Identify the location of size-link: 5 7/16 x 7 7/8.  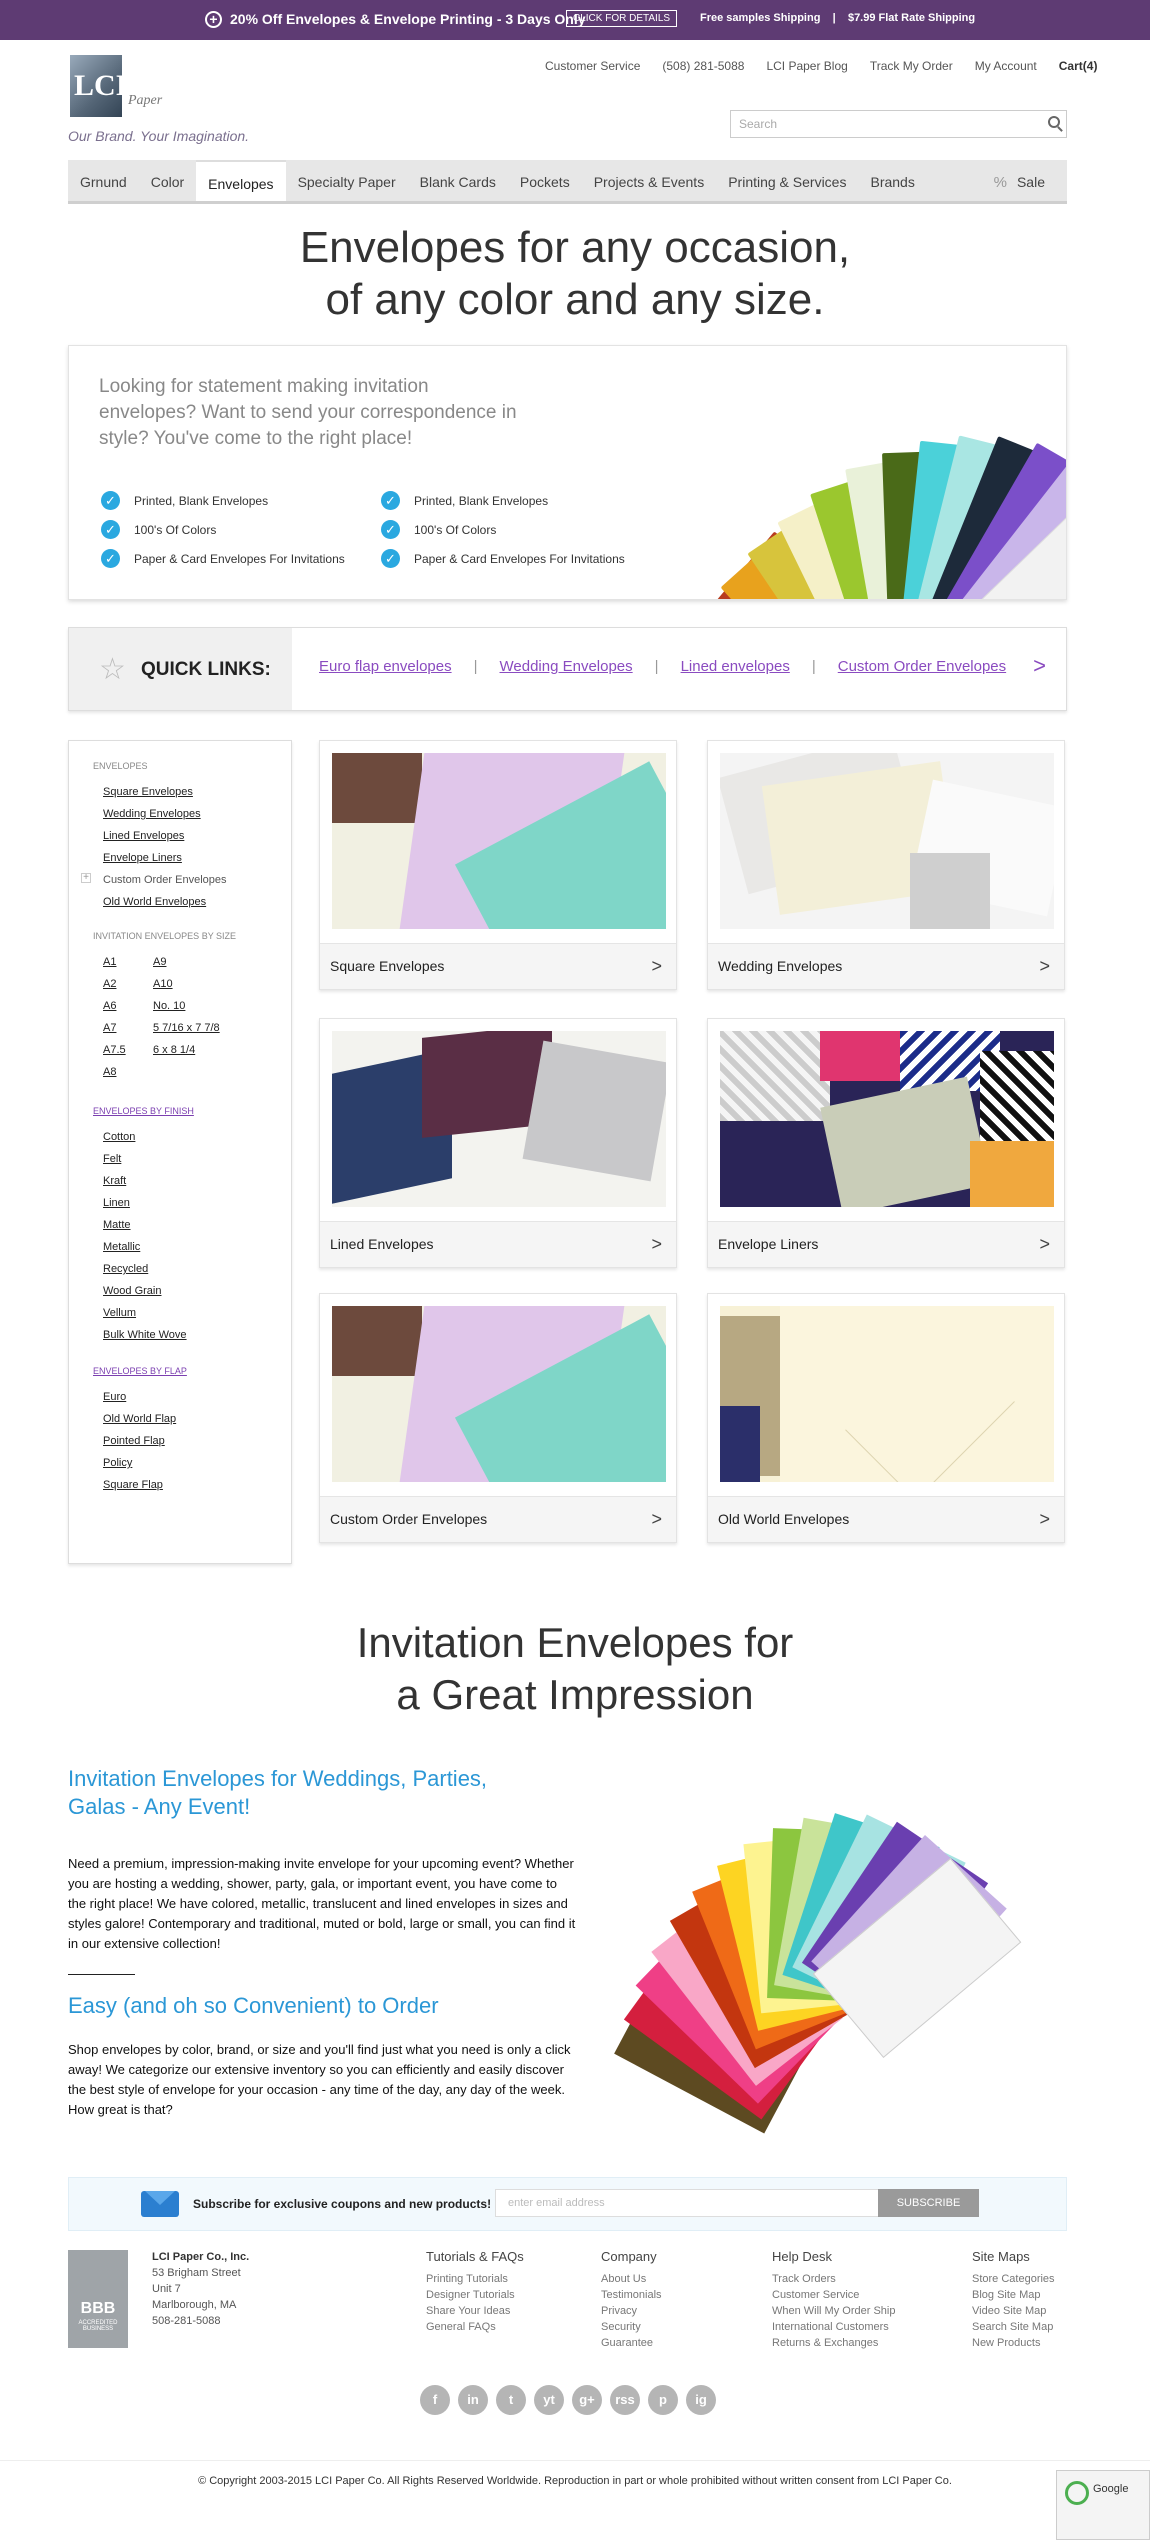
(186, 1028).